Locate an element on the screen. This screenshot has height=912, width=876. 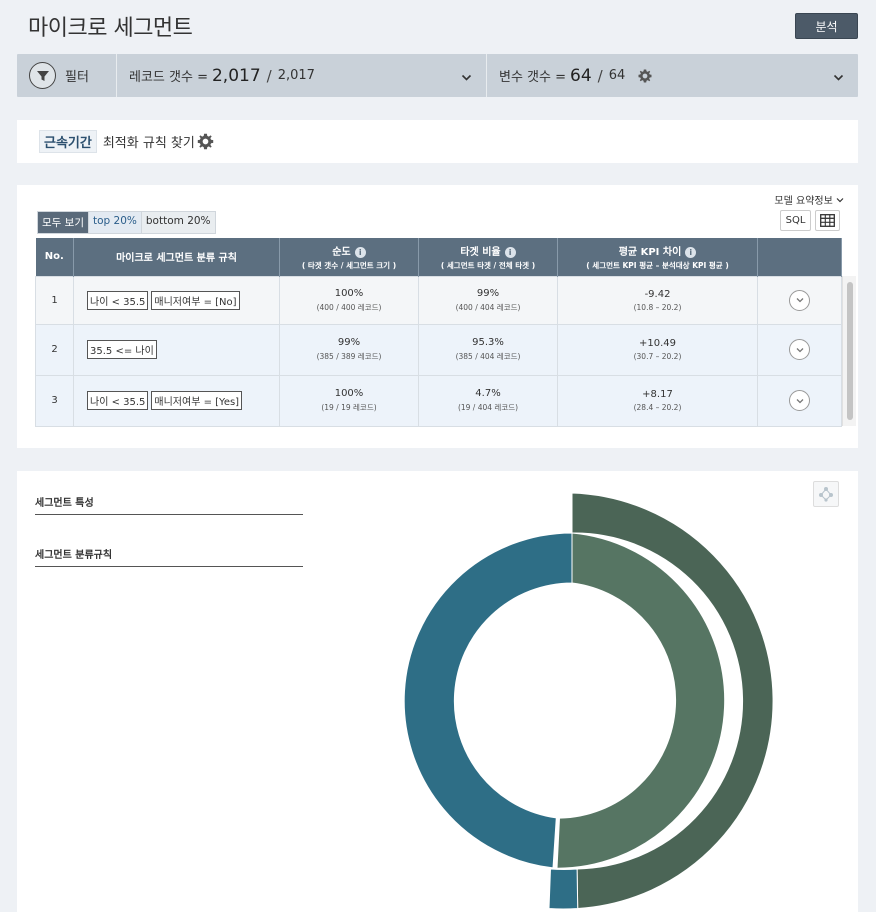
row-rules: 나이 < 35.5 매니저여부 = [Yes] is located at coordinates (176, 400).